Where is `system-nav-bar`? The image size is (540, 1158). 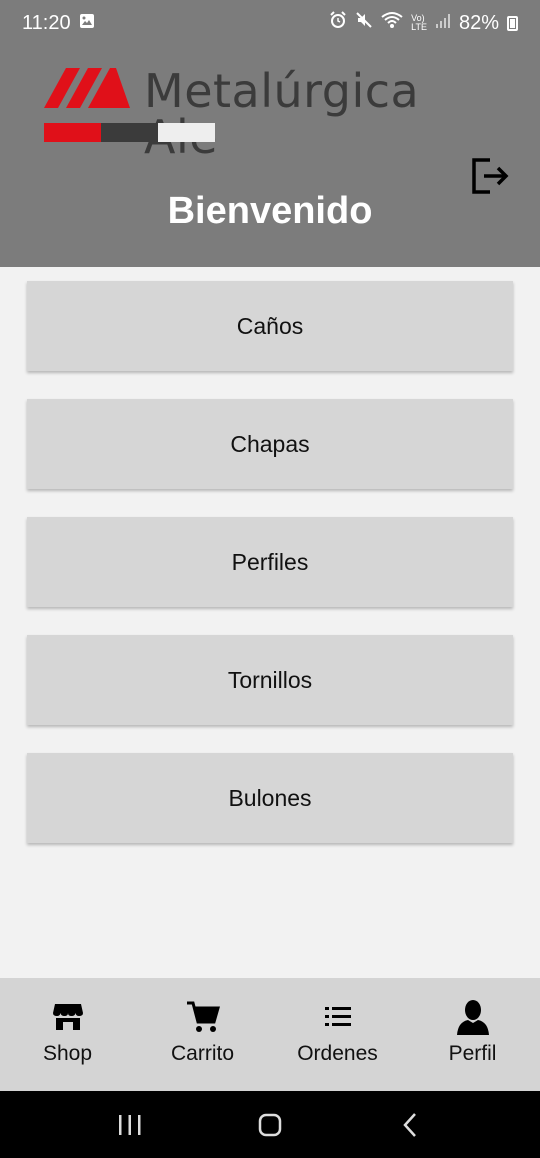 system-nav-bar is located at coordinates (270, 1124).